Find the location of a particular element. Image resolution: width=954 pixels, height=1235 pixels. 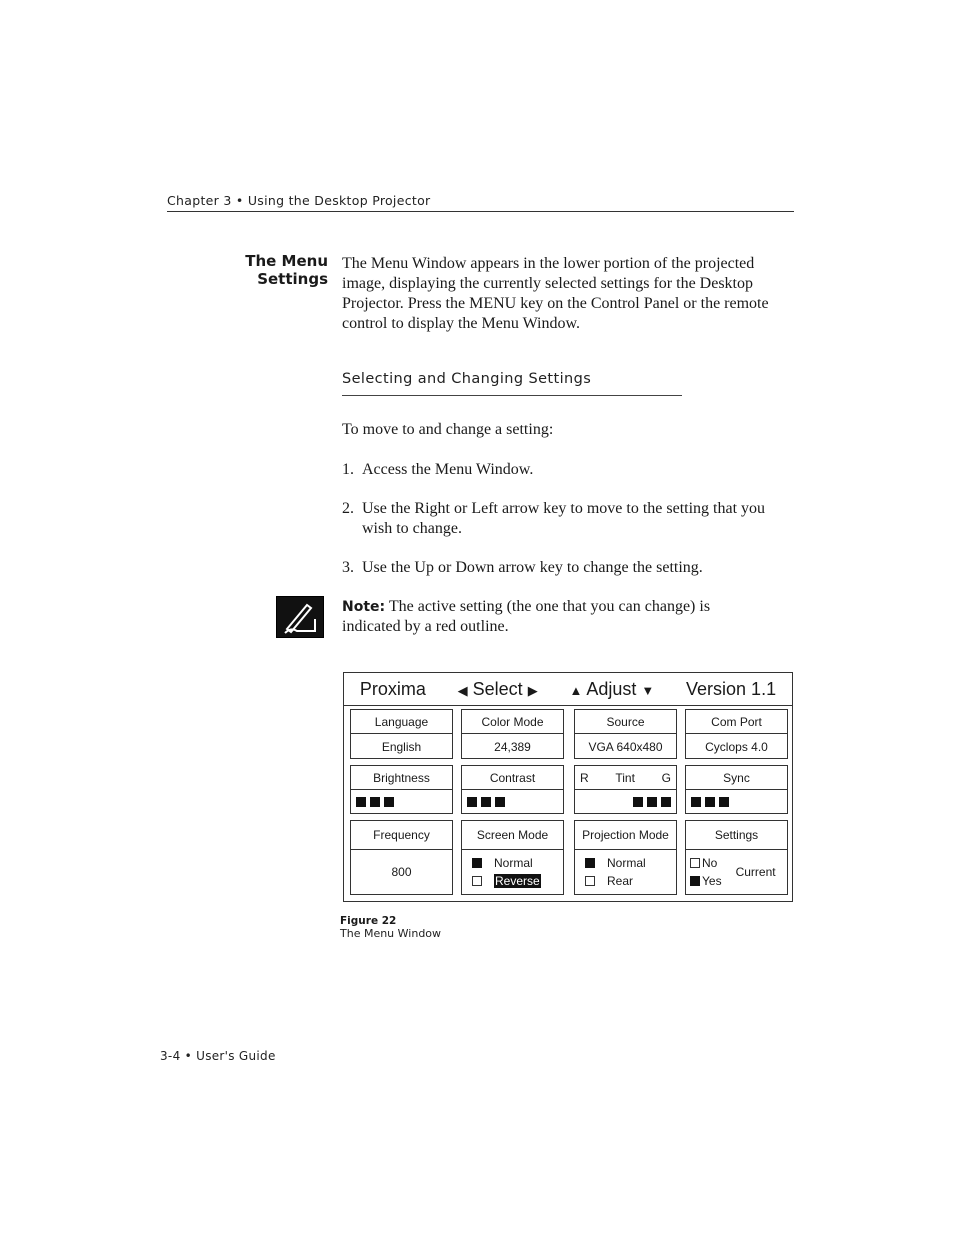

source-label: Source is located at coordinates (625, 722).